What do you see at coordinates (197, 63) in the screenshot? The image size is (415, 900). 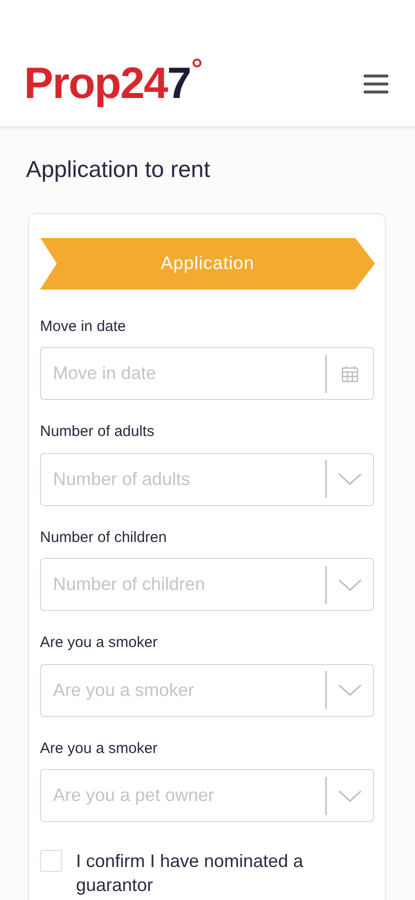 I see `degree-icon` at bounding box center [197, 63].